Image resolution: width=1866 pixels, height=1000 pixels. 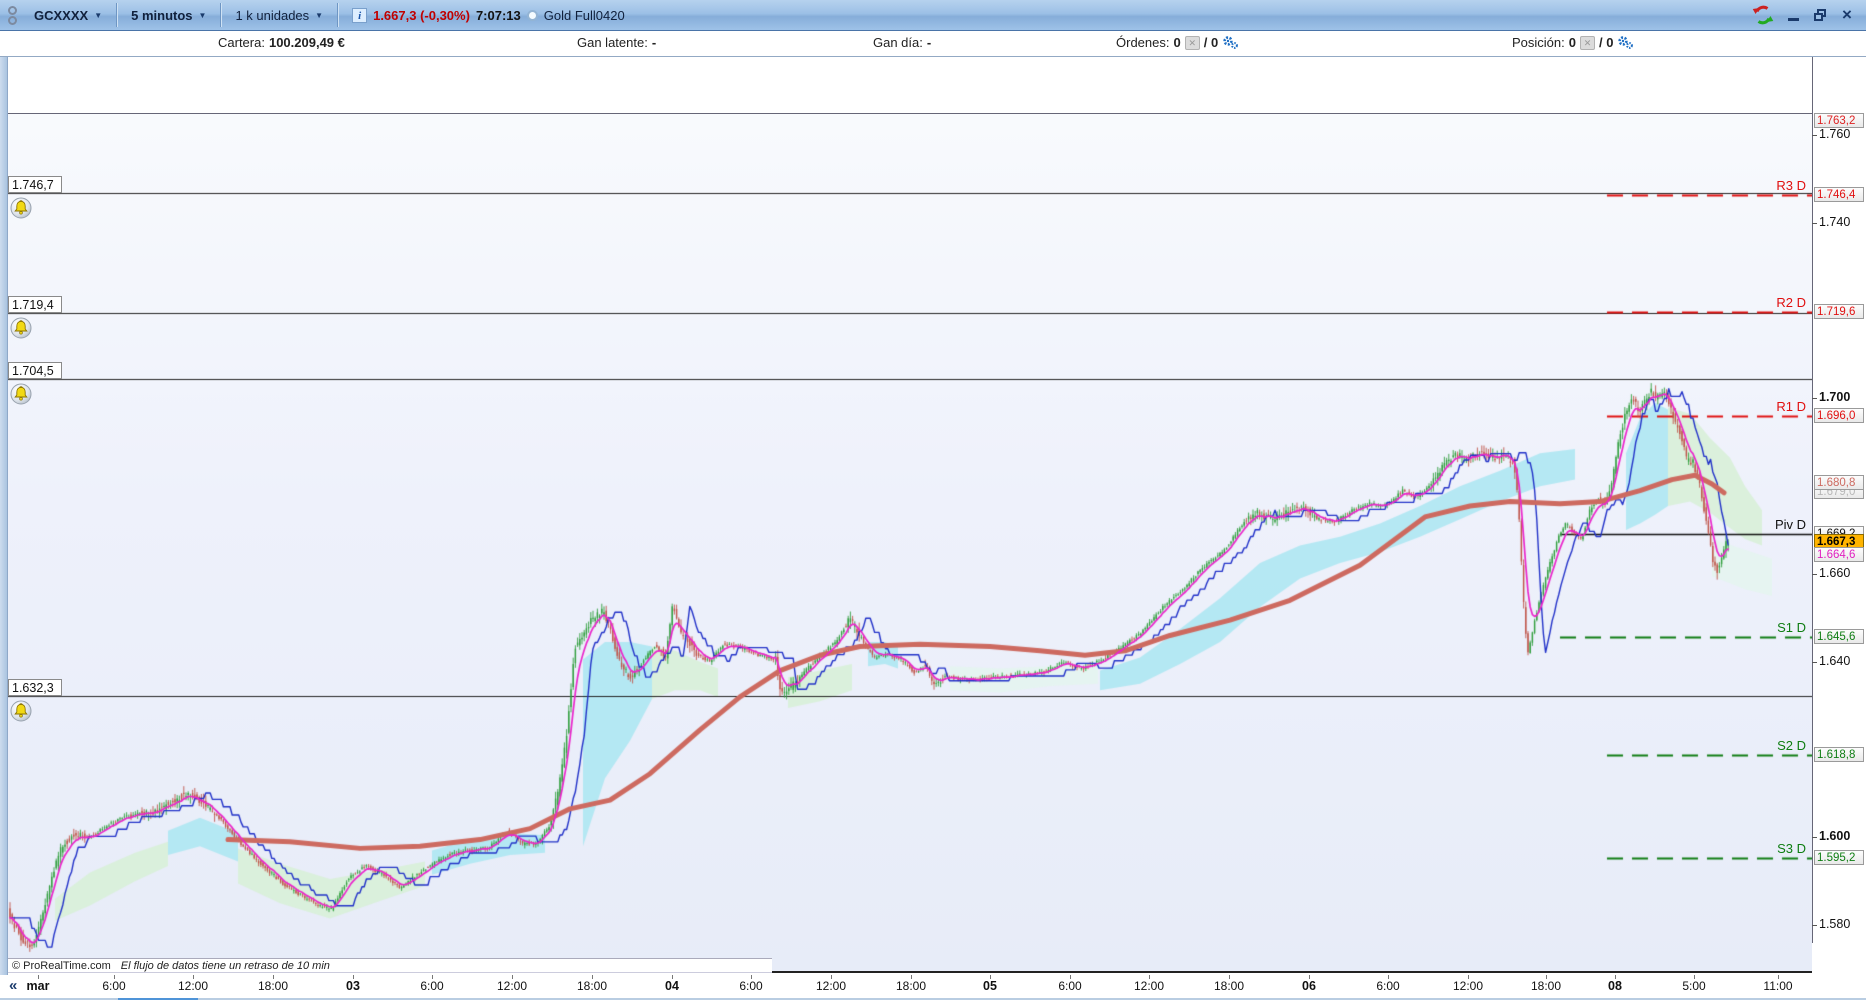 I want to click on price-tag: 1.763,2, so click(x=1839, y=120).